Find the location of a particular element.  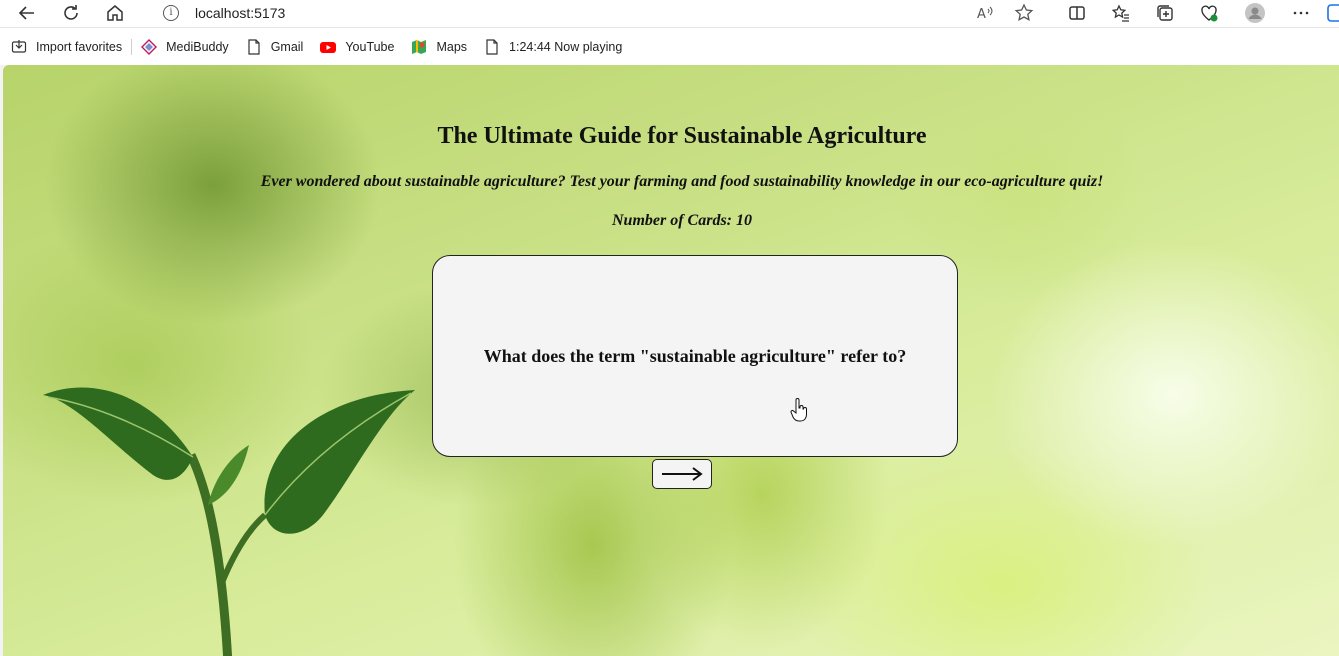

browser-essentials-icon is located at coordinates (1209, 13).